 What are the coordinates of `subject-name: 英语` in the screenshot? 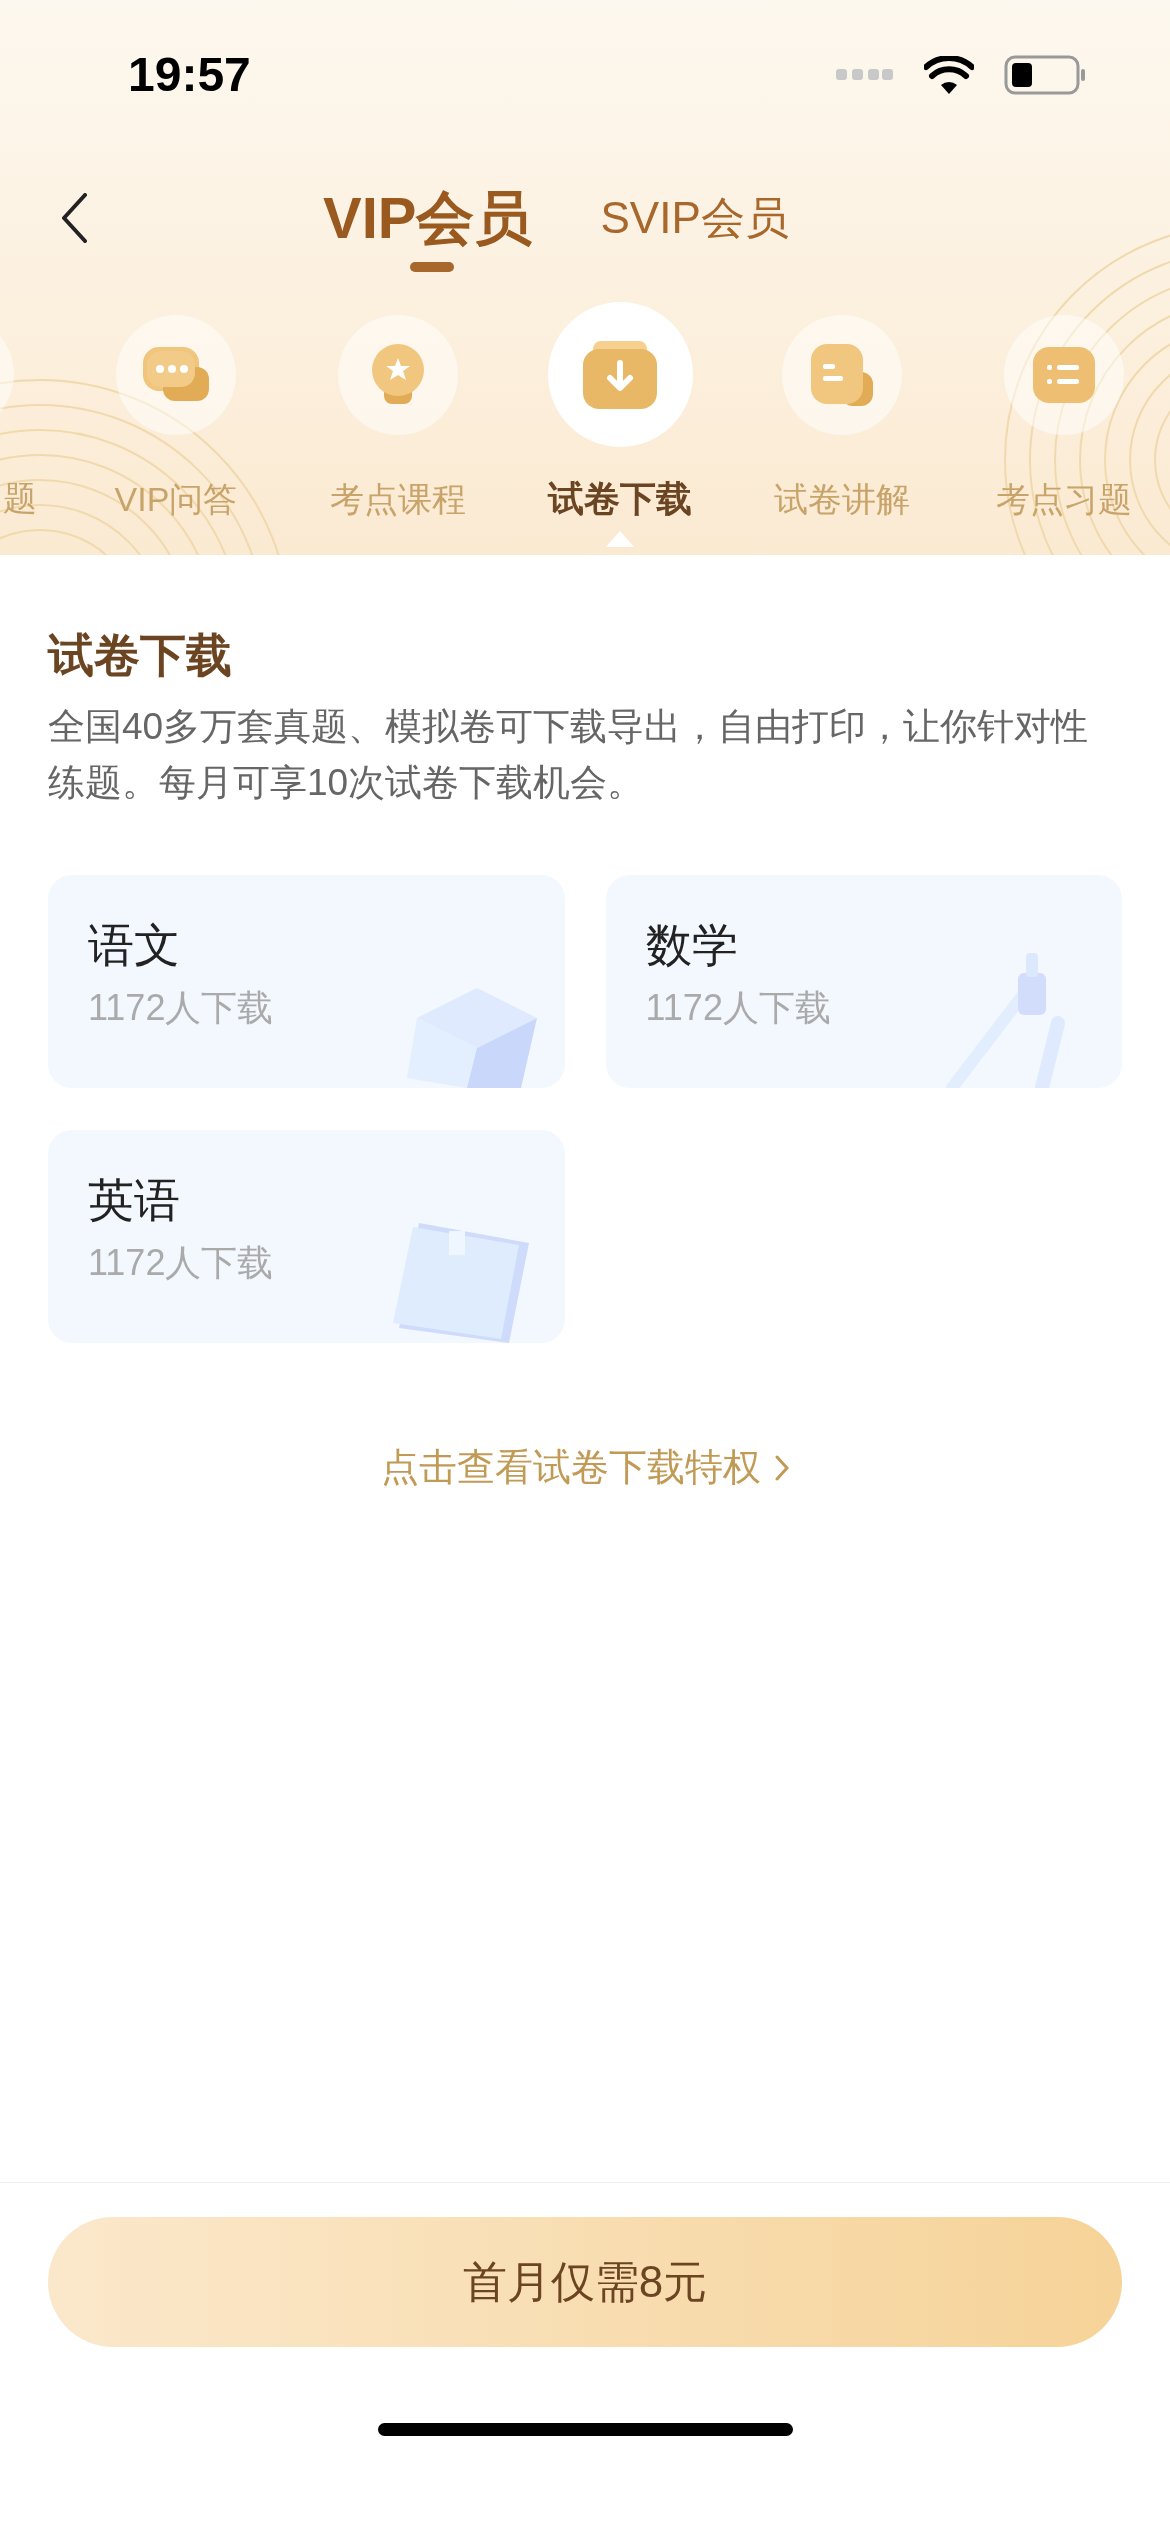 It's located at (134, 1200).